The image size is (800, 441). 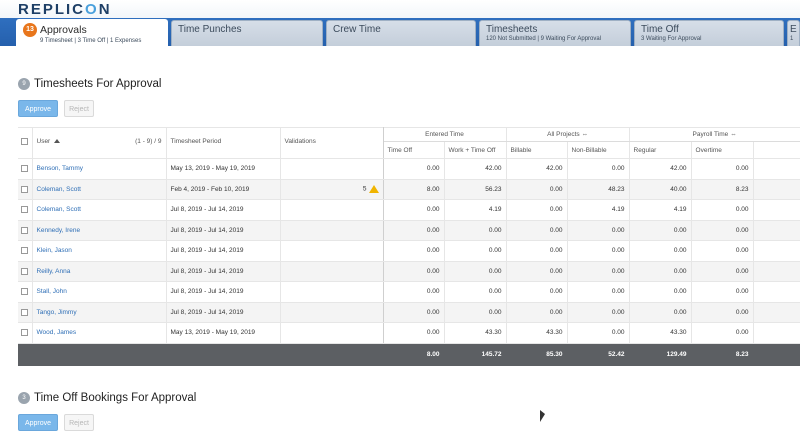 What do you see at coordinates (89, 84) in the screenshot?
I see `timesheets-section-title: 9 Timesheets For Approval` at bounding box center [89, 84].